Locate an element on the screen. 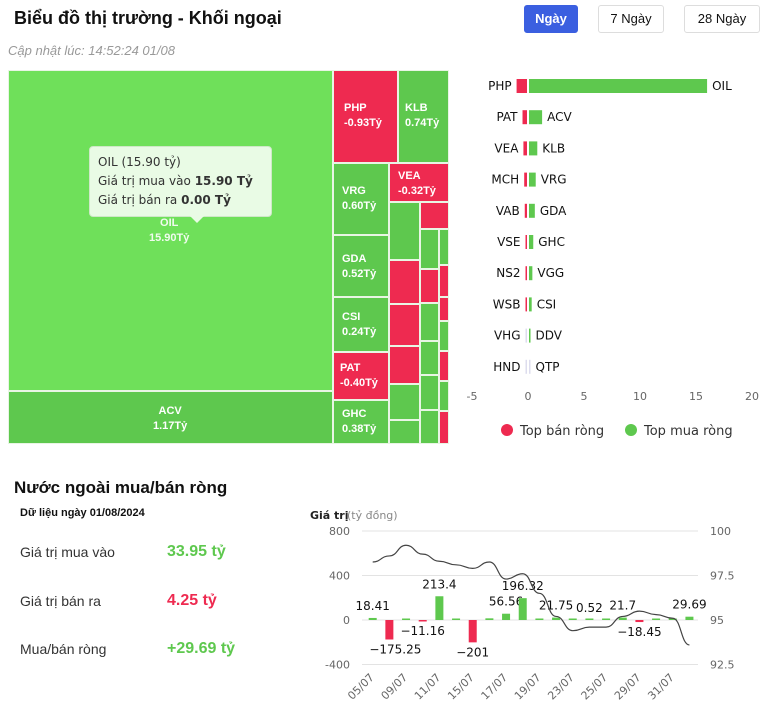 The height and width of the screenshot is (727, 769). x-tick-label: 15/07 is located at coordinates (461, 687).